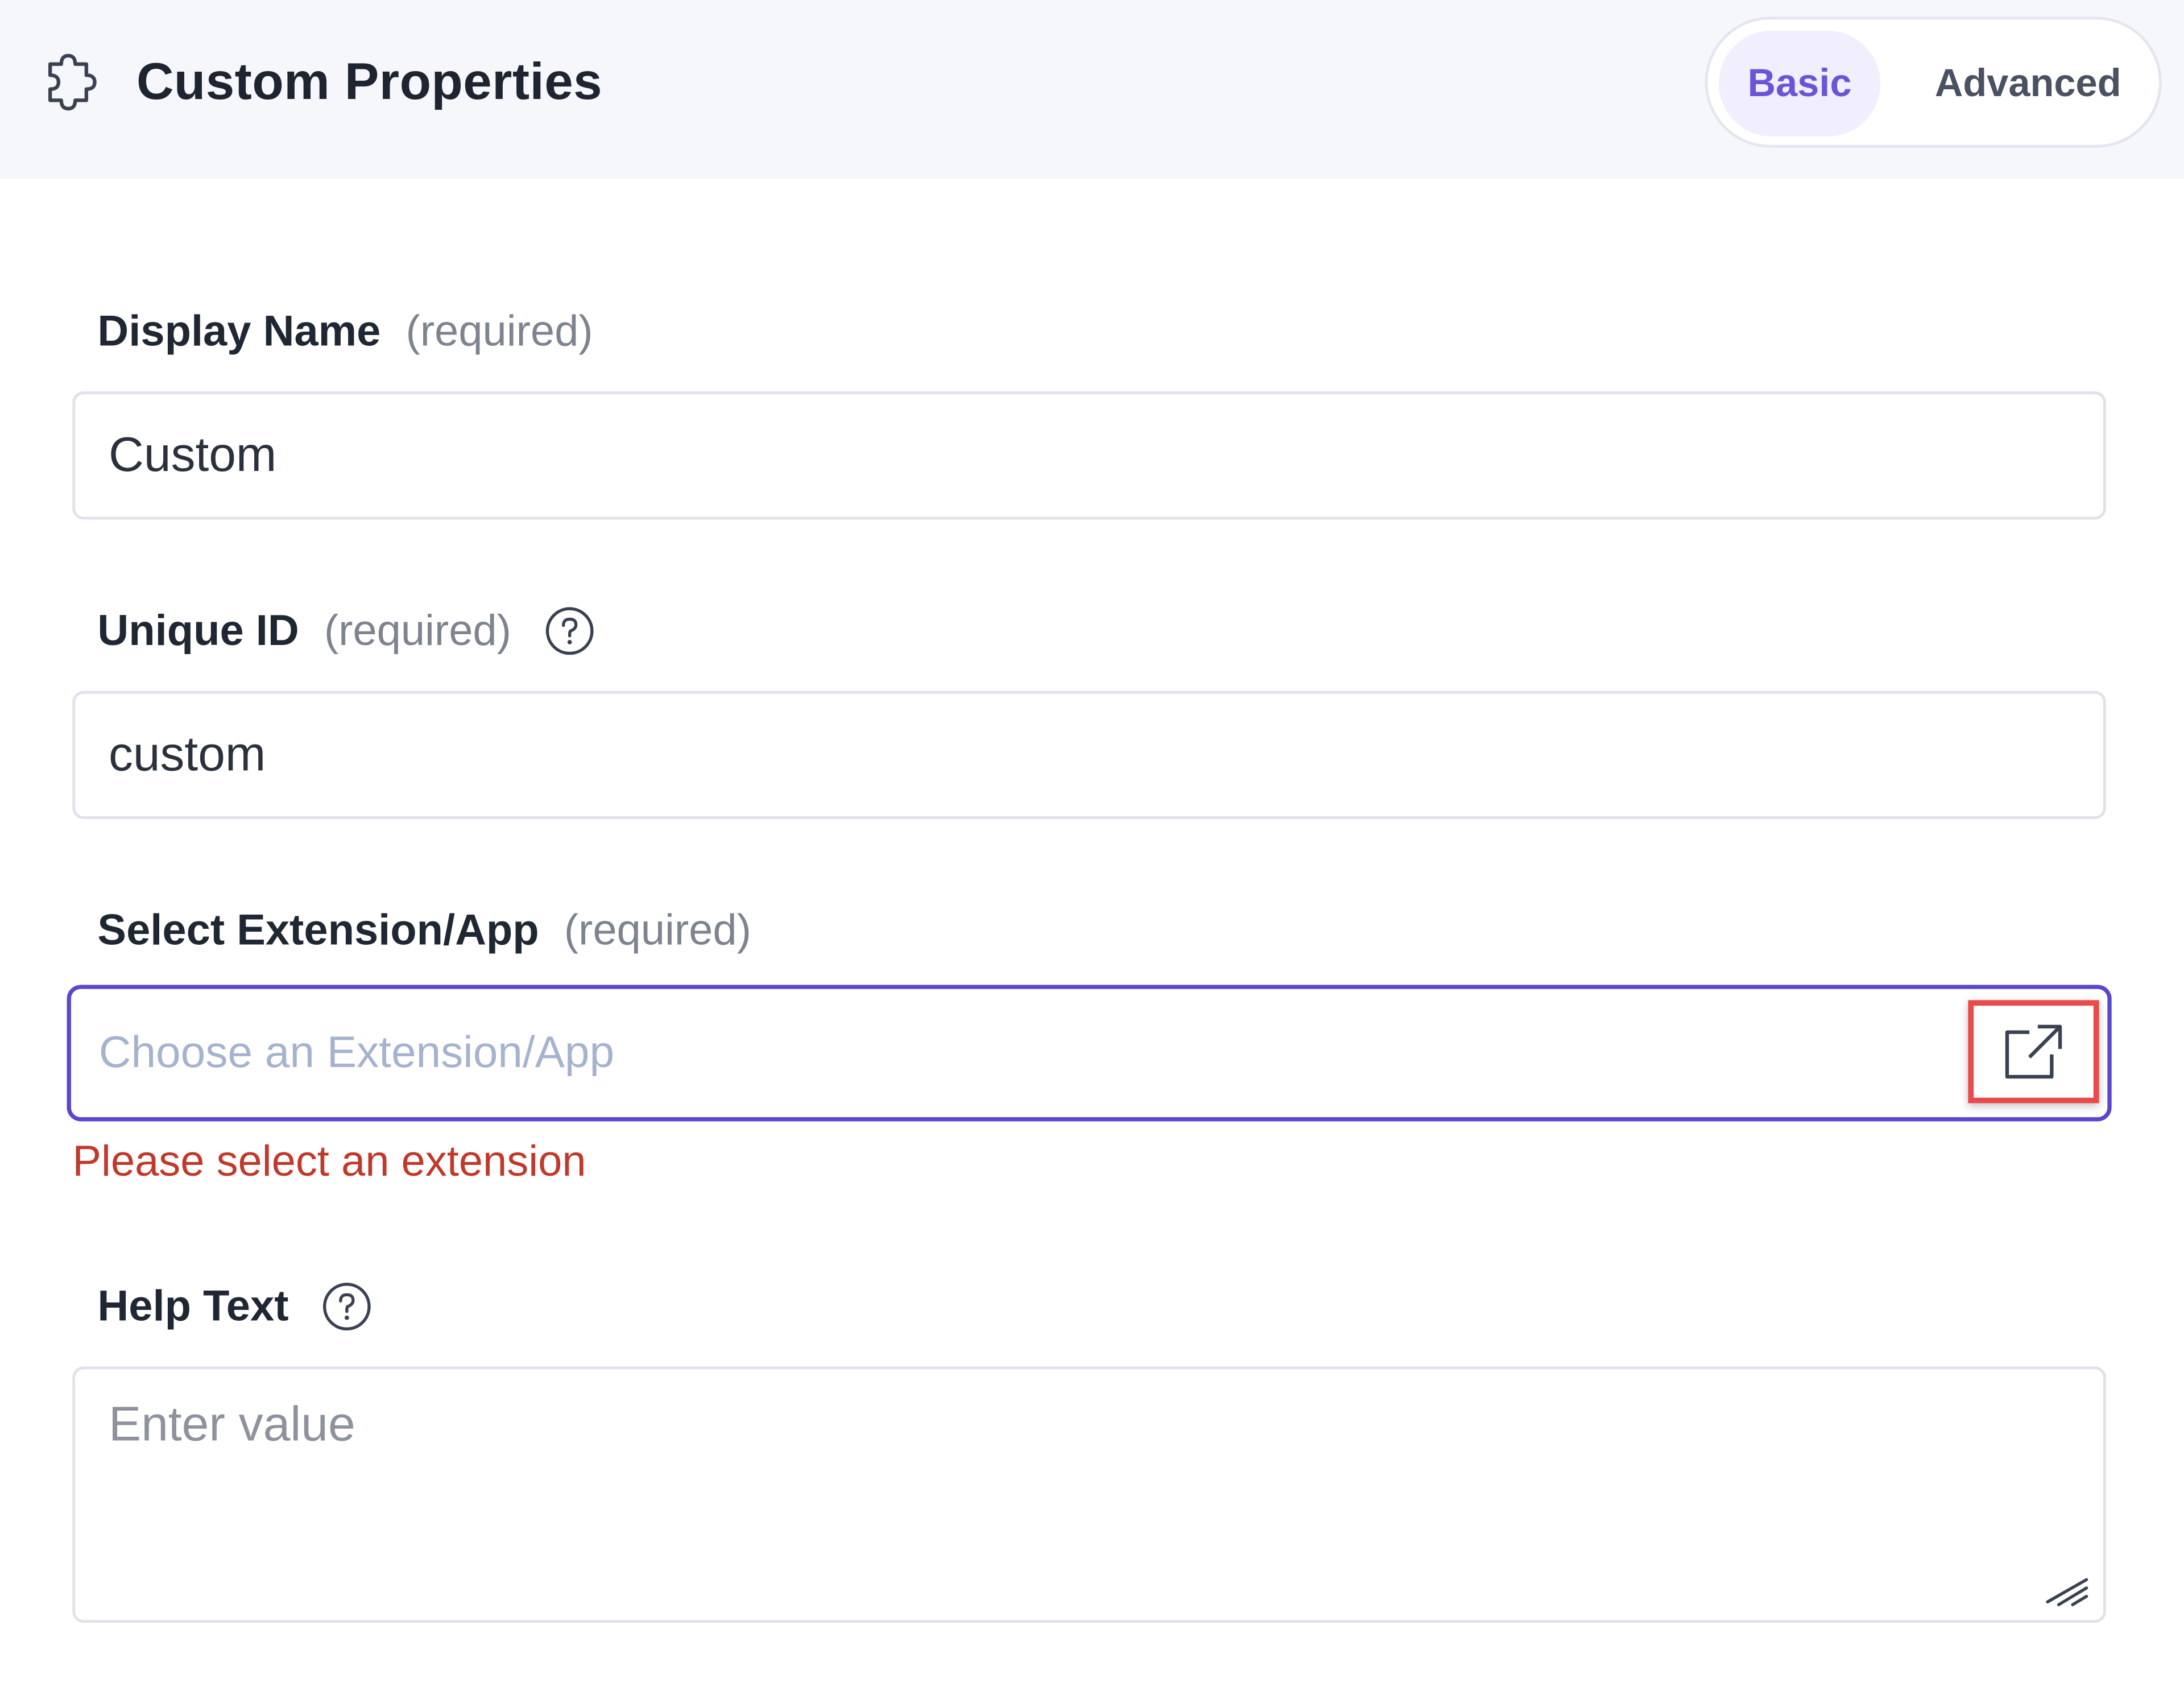  I want to click on resize-handle-icon, so click(2067, 1588).